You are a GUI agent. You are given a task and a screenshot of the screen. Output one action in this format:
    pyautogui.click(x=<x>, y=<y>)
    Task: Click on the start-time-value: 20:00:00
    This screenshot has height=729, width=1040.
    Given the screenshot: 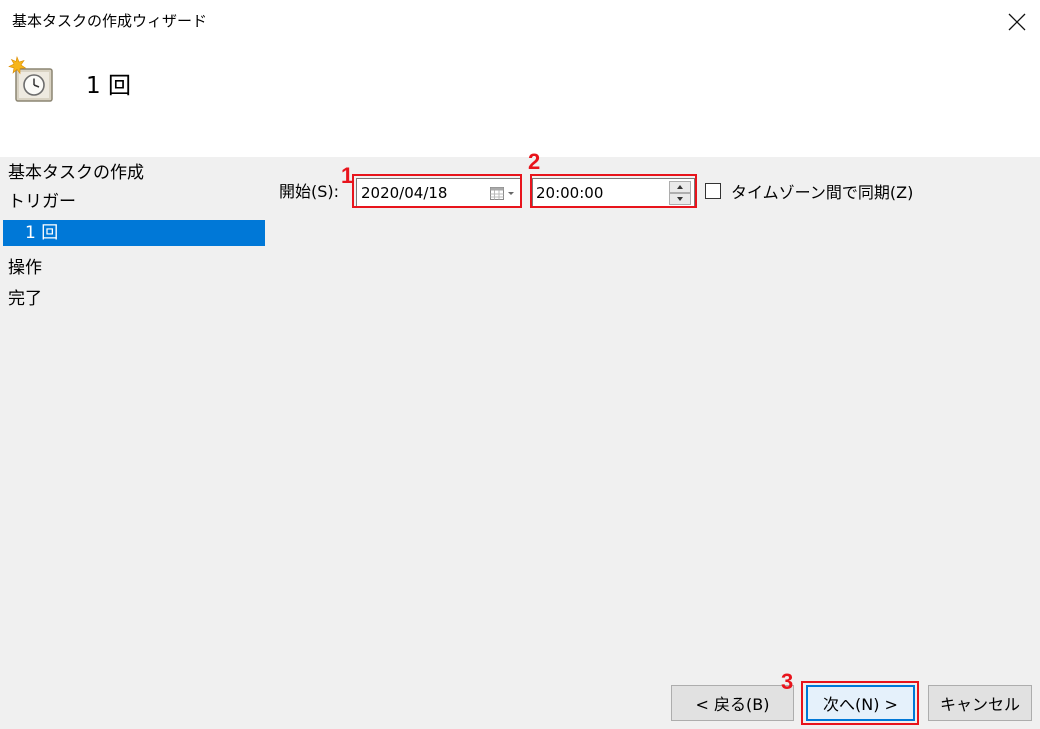 What is the action you would take?
    pyautogui.click(x=570, y=193)
    